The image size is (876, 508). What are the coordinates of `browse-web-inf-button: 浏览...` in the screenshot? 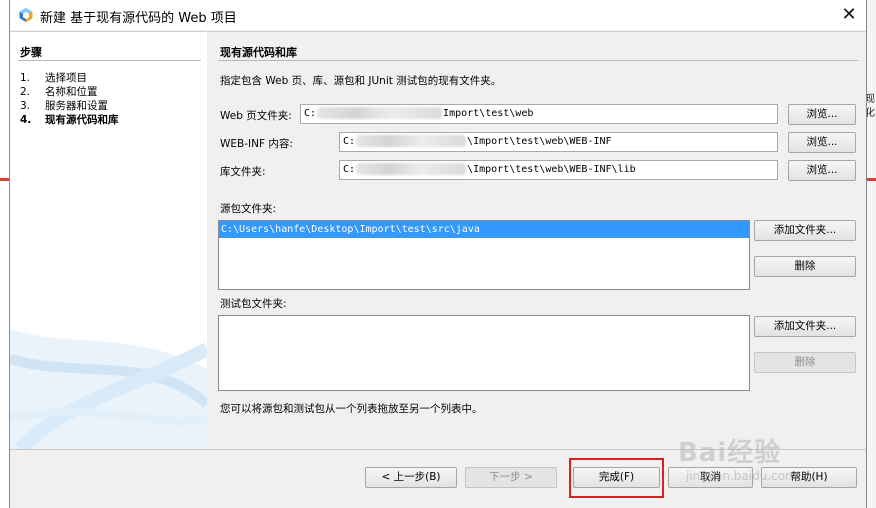 It's located at (822, 142).